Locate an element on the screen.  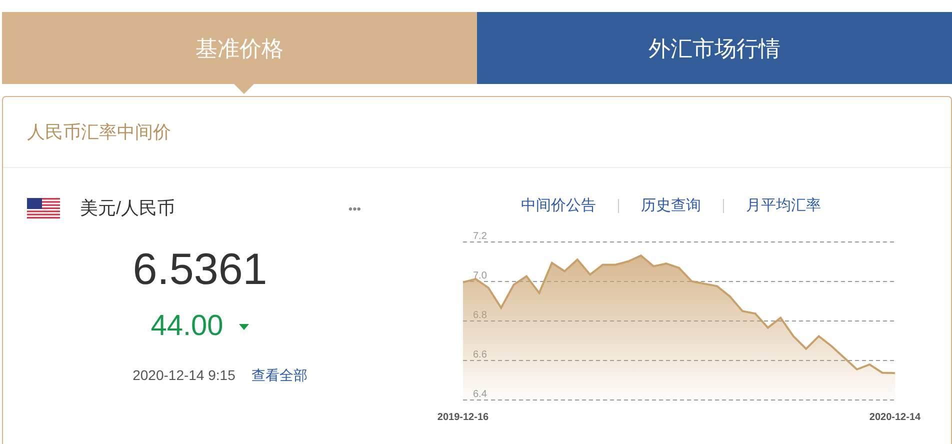
timestamp: 2020-12-14 9:15 is located at coordinates (184, 375).